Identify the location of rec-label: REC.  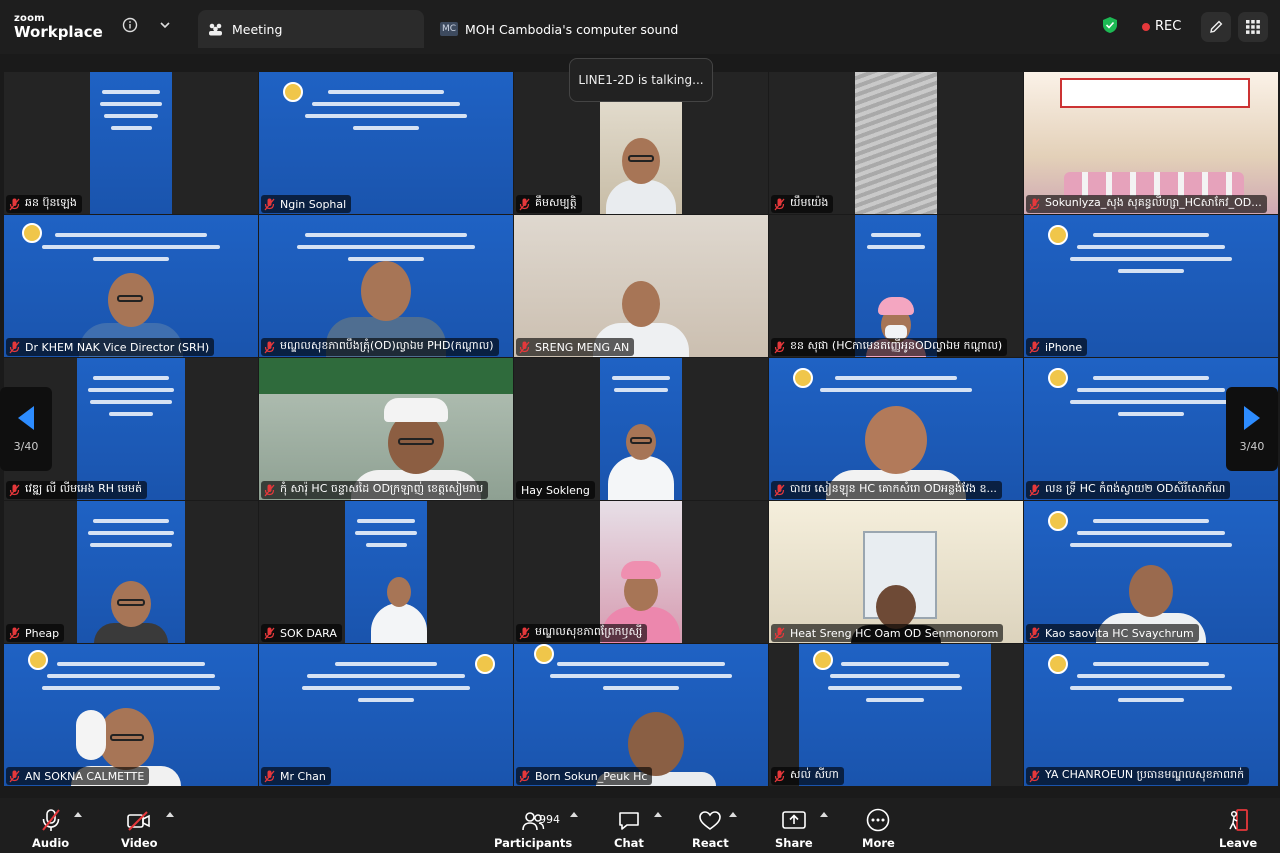
(1168, 26).